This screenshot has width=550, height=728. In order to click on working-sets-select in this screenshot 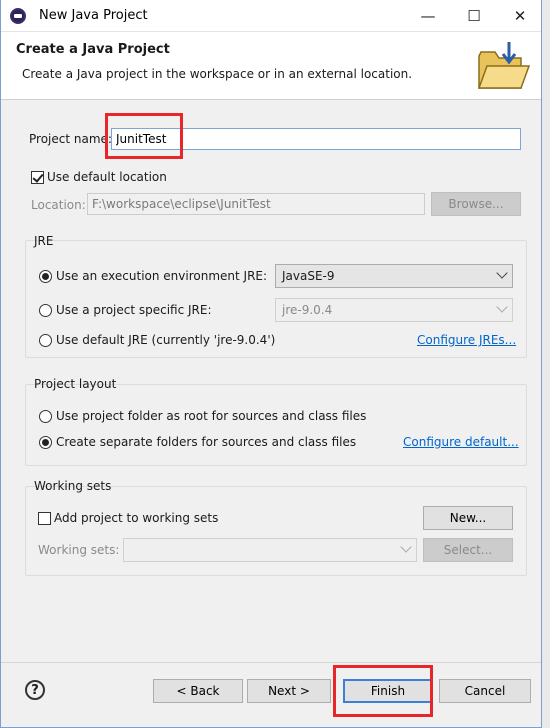, I will do `click(270, 550)`.